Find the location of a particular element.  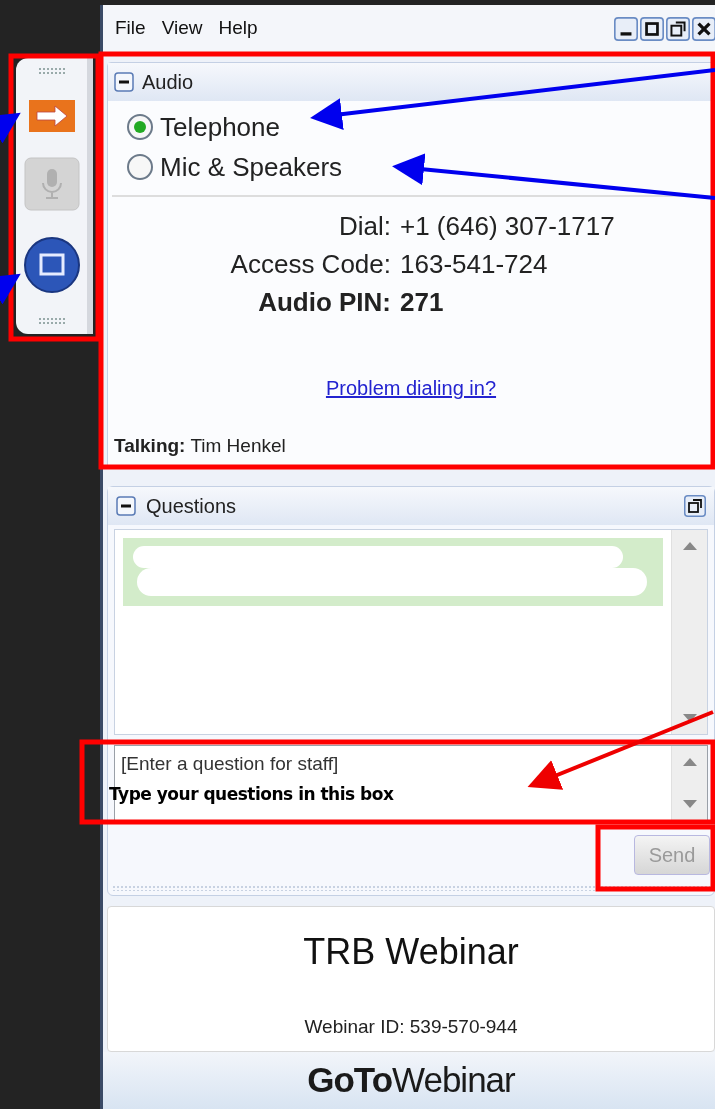

menu-item: View is located at coordinates (182, 28).